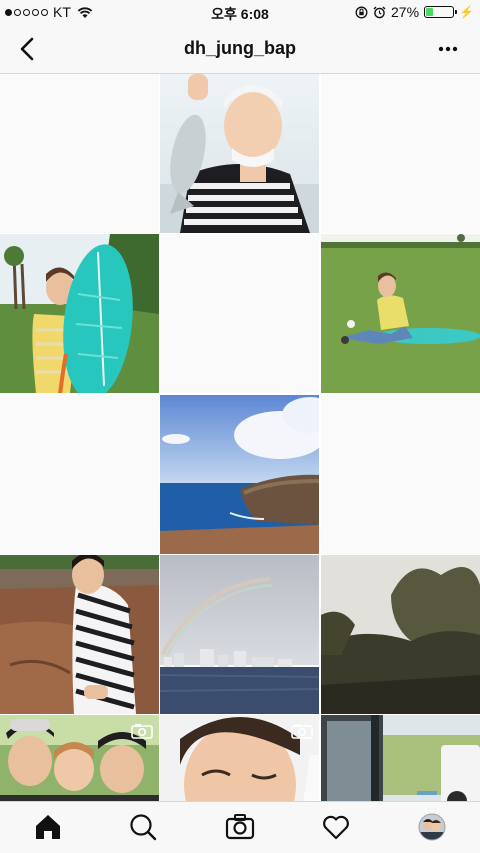 The image size is (480, 853). I want to click on chevron-left-icon, so click(27, 49).